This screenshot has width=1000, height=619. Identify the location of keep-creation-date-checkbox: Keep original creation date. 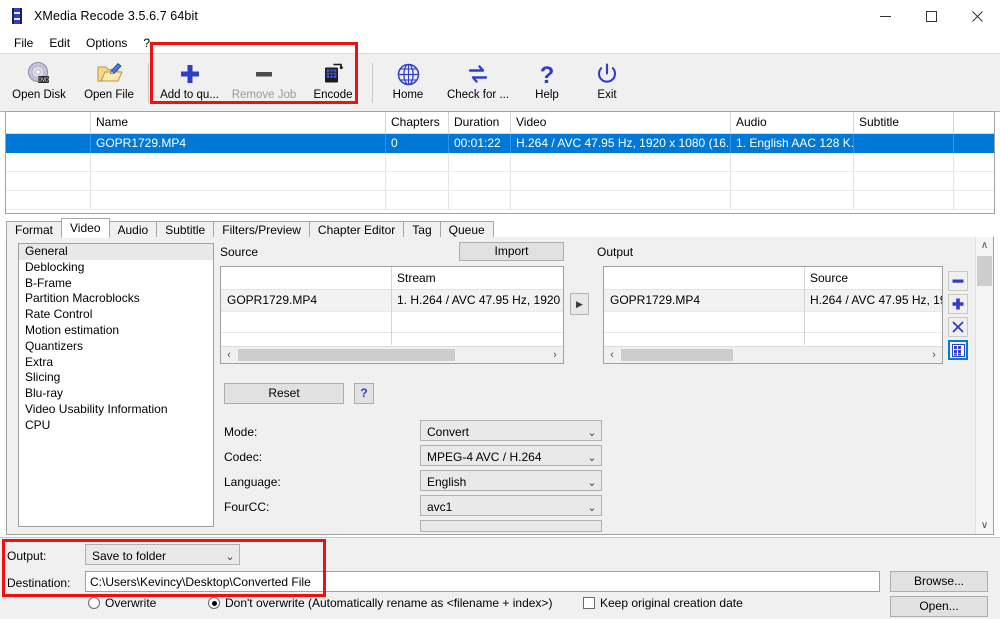
(663, 603).